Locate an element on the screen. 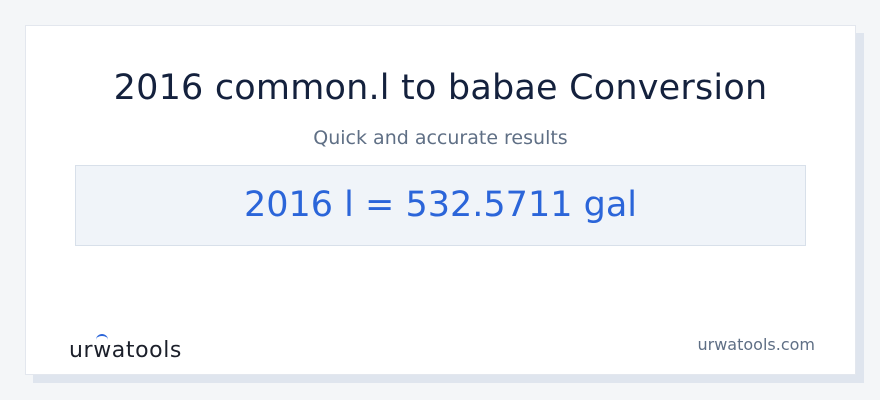 This screenshot has height=400, width=880. conversion-result: 2016 l = 532.5711 gal is located at coordinates (440, 205).